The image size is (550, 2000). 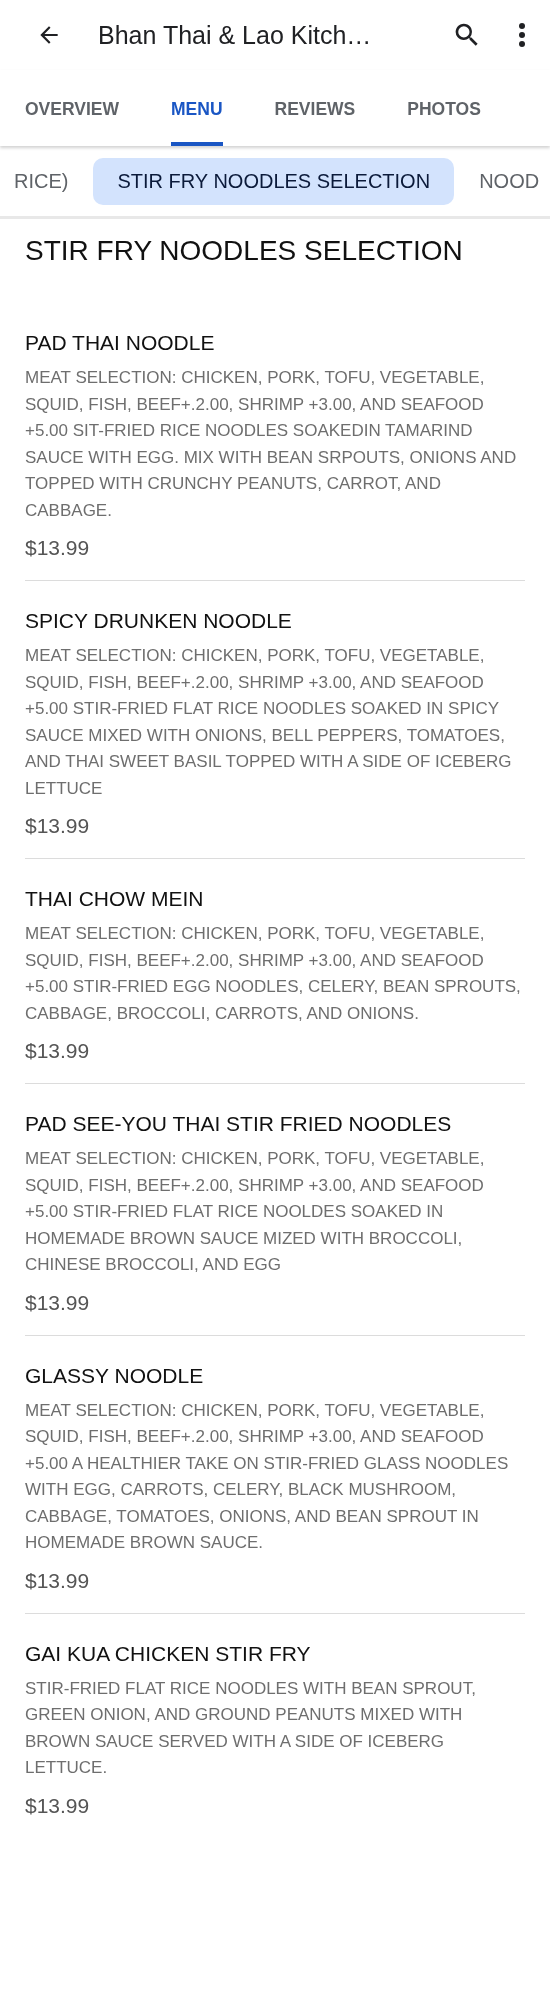 I want to click on item-description: MEAT SELECTION: CHICKEN, PORK, TOFU, VEGETABLE, SQUID, FISH, BEEF+.2.00, SHRIMP +3.00, AND SEAFOOD +5.00 SIT-FRIED RICE NOODLES SOAKEDIN TAMARIND SAUCE WITH EGG. MIX WITH BEAN SRPOUTS, ONIONS AND TOPPED WITH CRUNCHY PEANUTS, CARROT, AND CABBAGE., so click(x=271, y=444).